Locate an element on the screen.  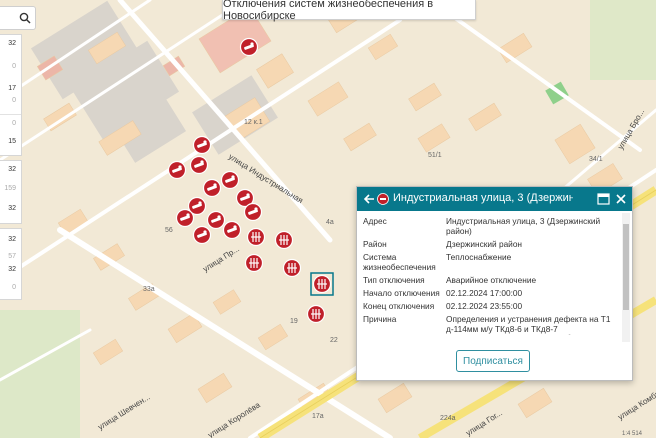
field-value: 02.12.2024 23:55:00 is located at coordinates (484, 306).